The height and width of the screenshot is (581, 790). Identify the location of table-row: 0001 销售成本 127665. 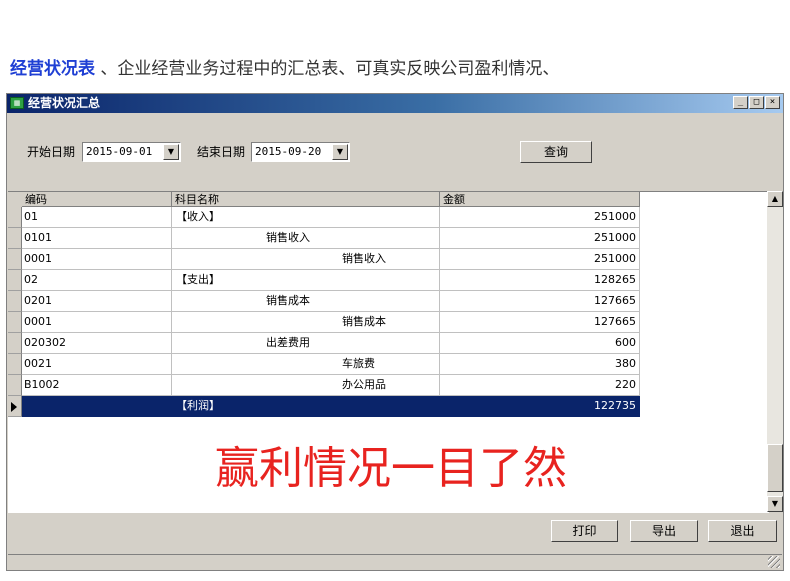
(324, 322).